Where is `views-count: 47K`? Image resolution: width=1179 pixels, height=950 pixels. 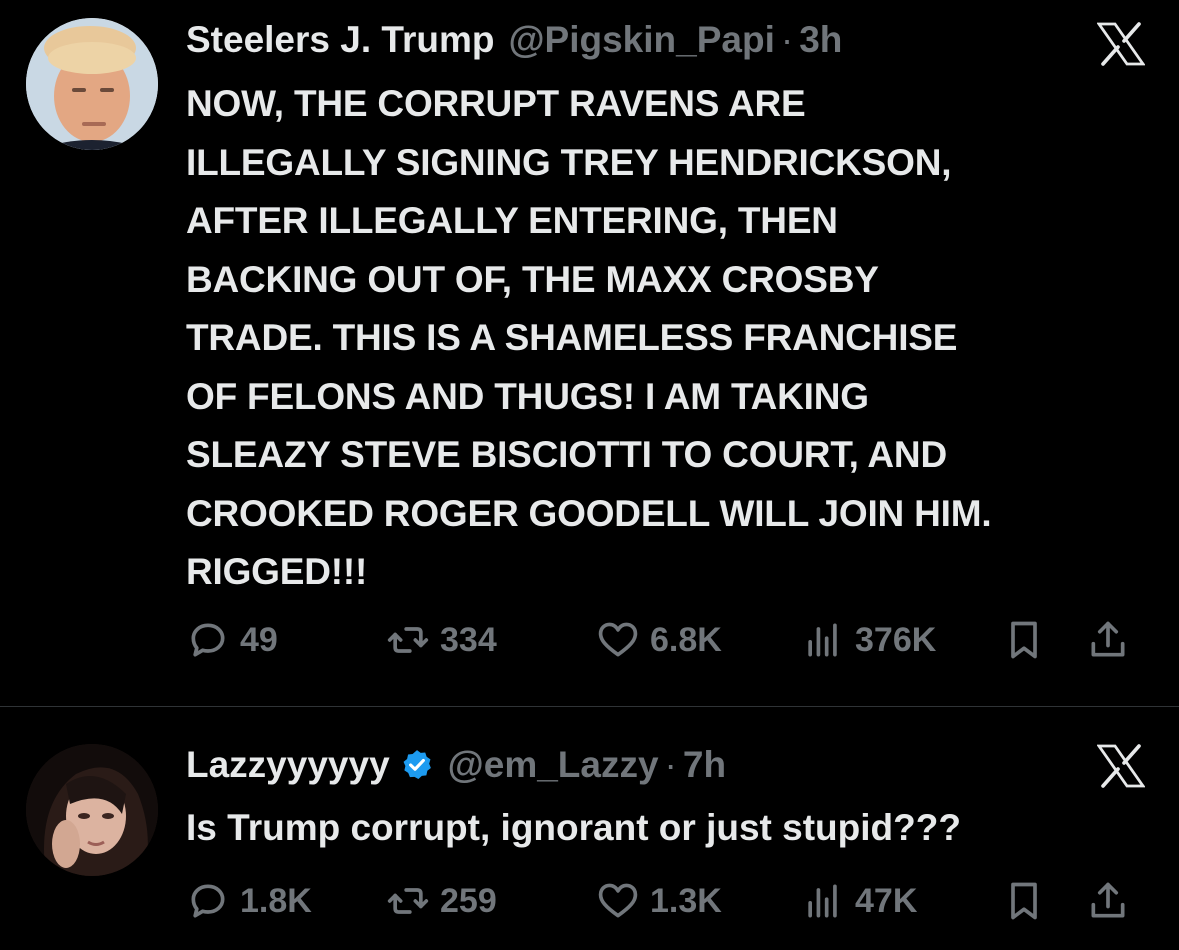
views-count: 47K is located at coordinates (886, 900).